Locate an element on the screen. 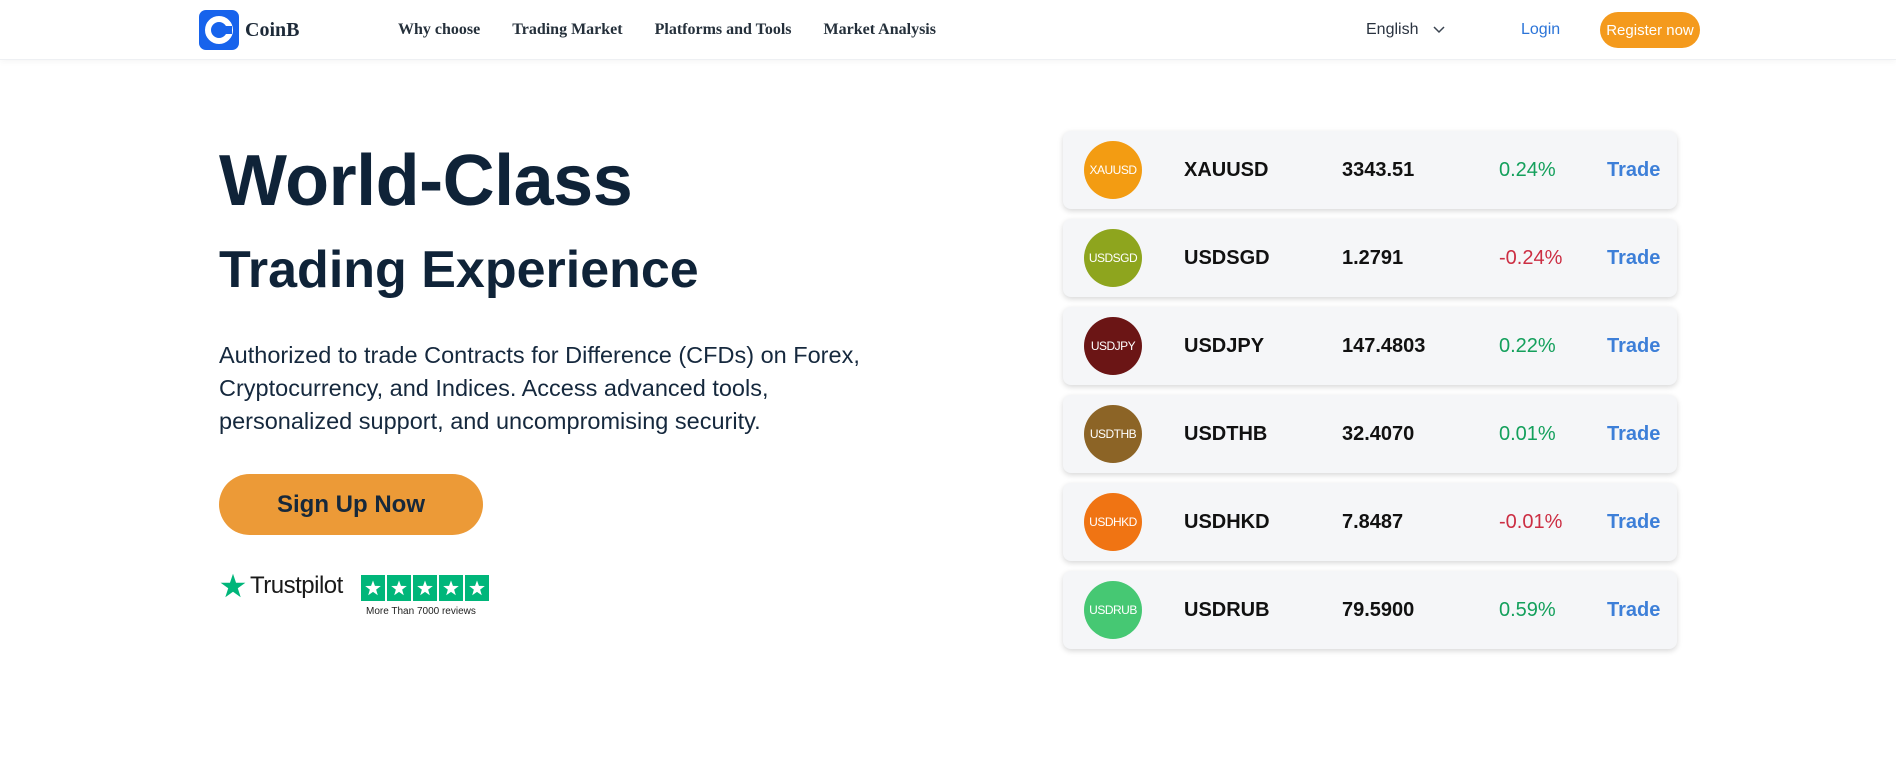 The image size is (1896, 761). nav-platforms-tools: Platforms and Tools is located at coordinates (723, 30).